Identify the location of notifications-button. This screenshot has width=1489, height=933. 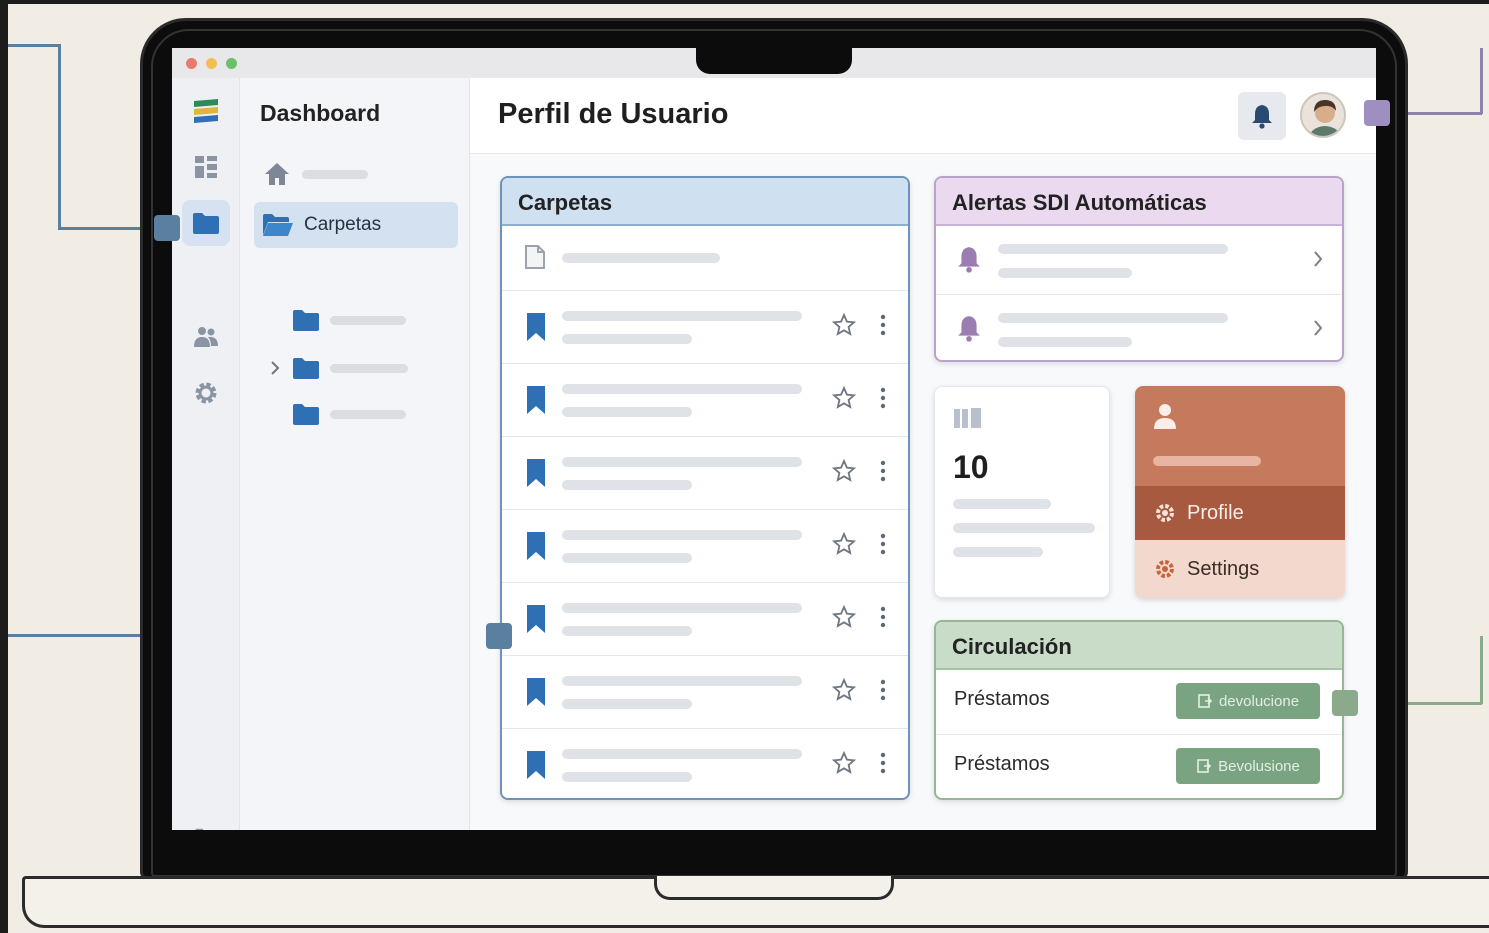
(1262, 116).